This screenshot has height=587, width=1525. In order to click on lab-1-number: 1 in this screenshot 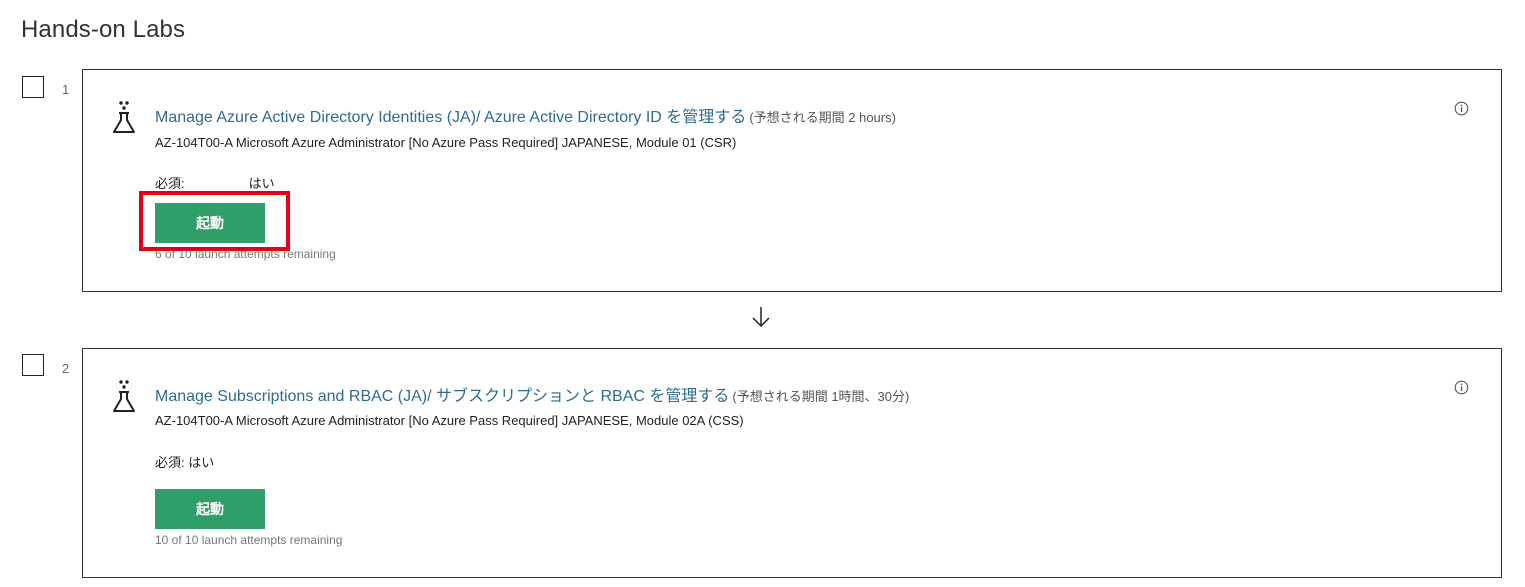, I will do `click(66, 89)`.